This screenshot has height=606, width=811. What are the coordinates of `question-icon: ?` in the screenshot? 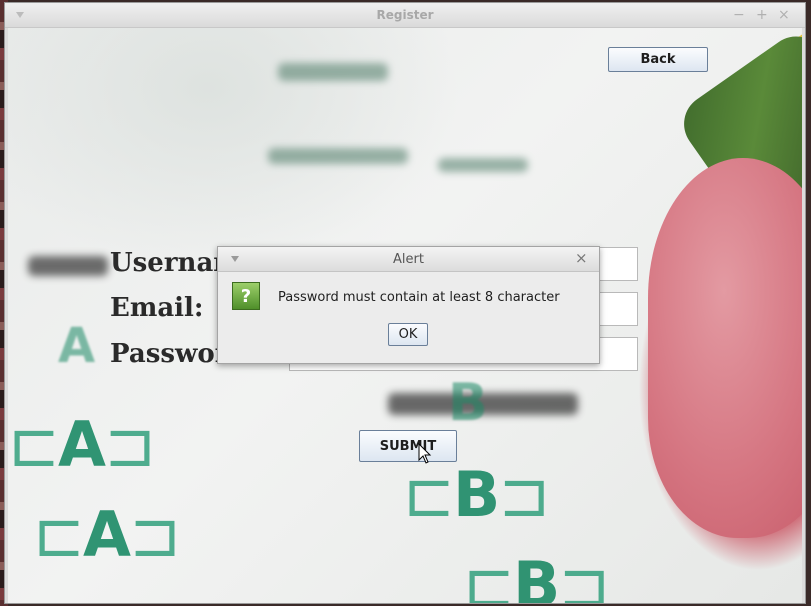 It's located at (246, 296).